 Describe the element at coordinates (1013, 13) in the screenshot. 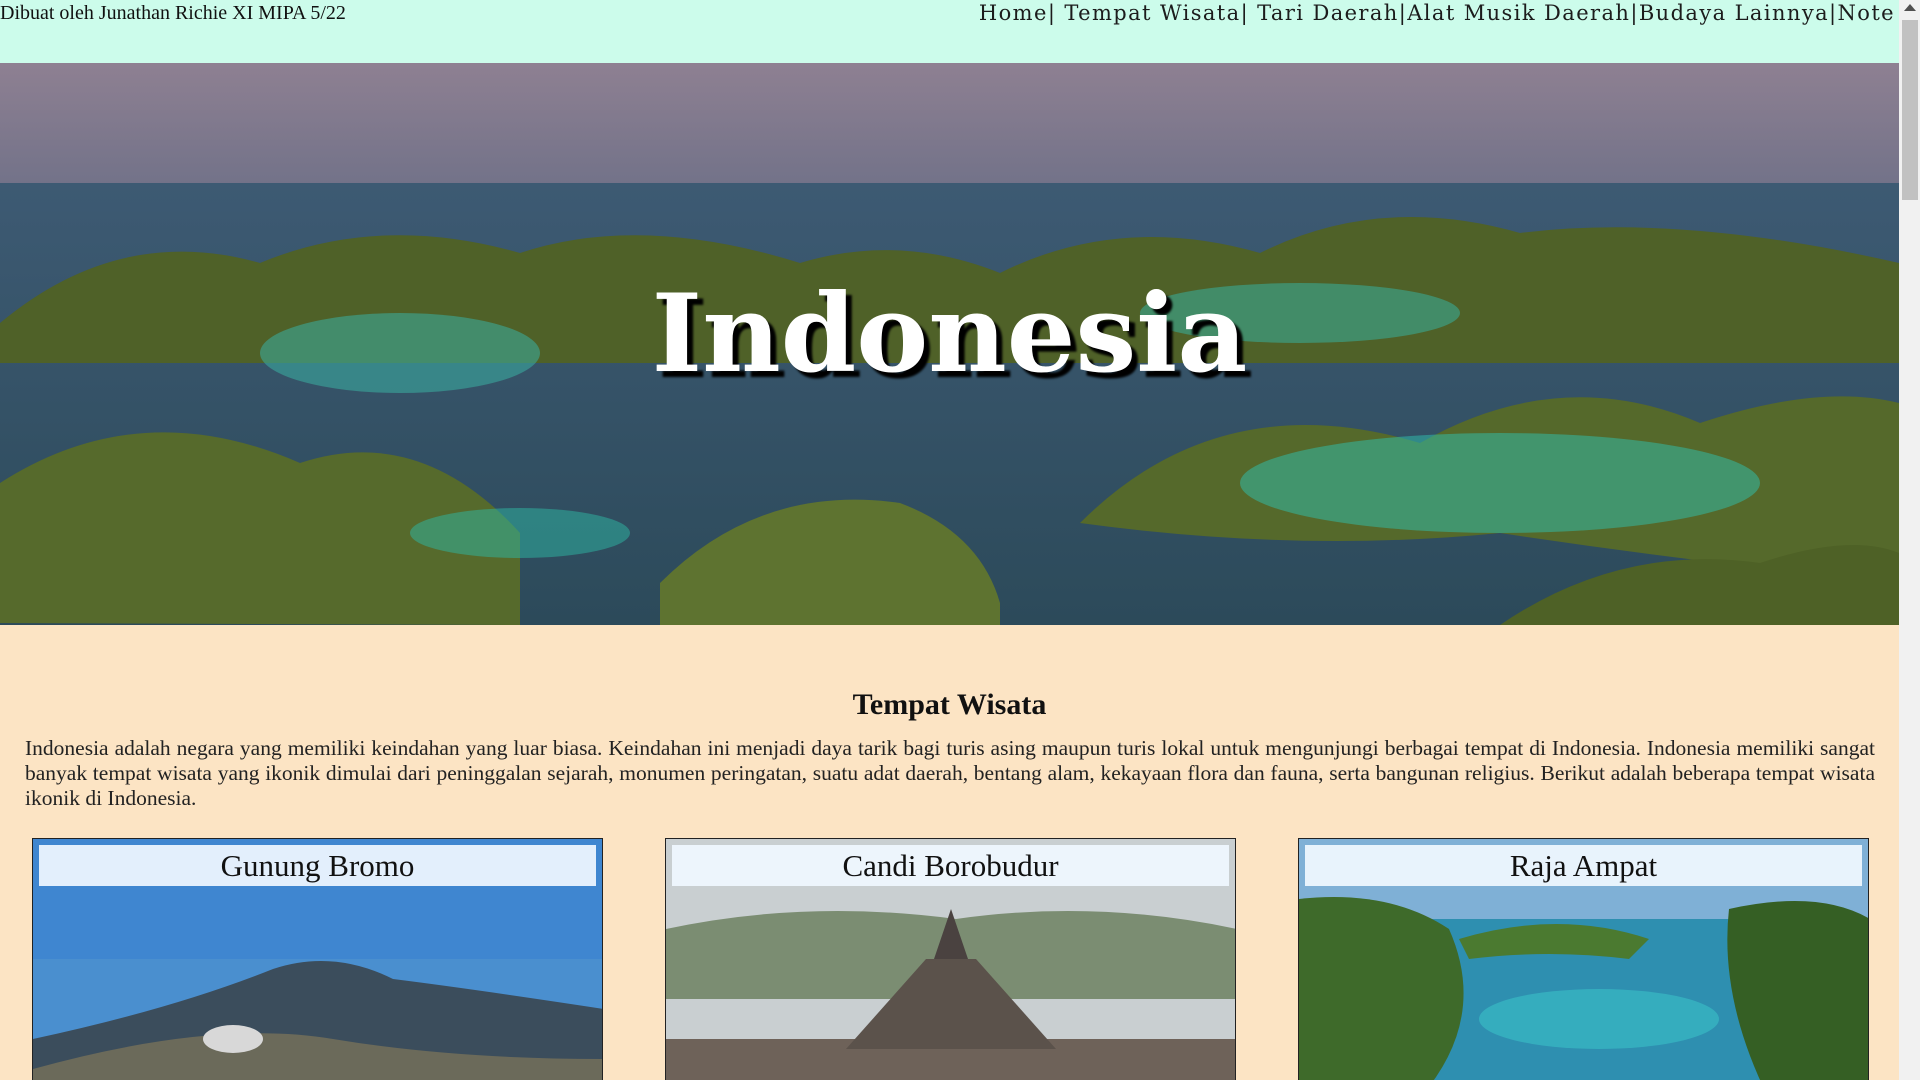

I see `nav-home: Home` at that location.